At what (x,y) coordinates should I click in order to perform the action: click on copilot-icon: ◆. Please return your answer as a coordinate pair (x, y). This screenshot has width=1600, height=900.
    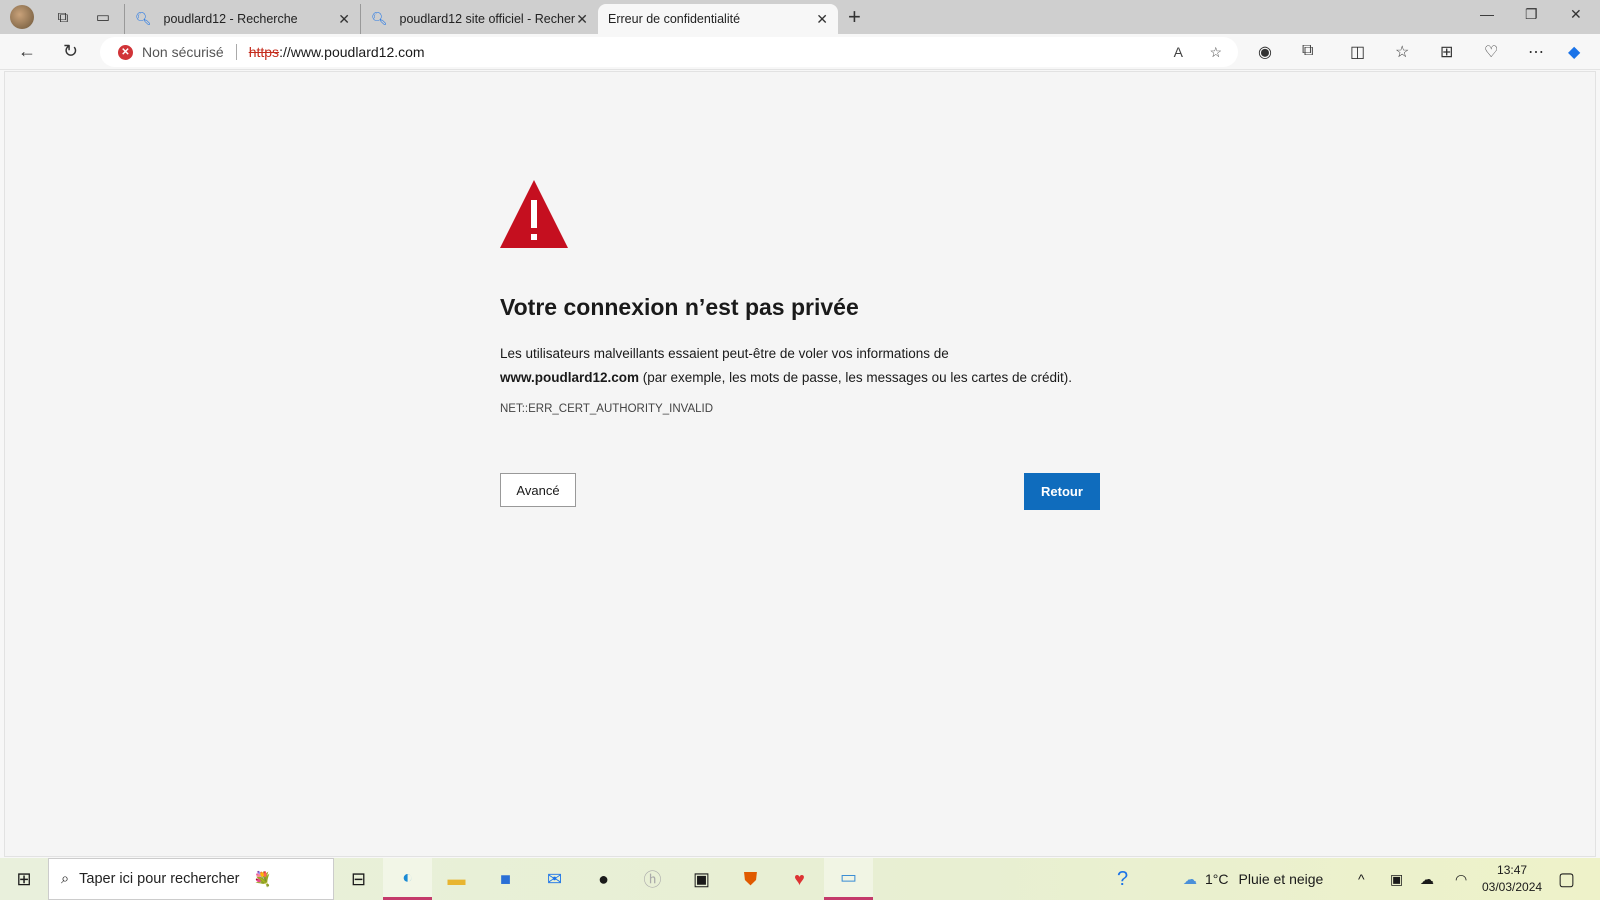
    Looking at the image, I should click on (1574, 52).